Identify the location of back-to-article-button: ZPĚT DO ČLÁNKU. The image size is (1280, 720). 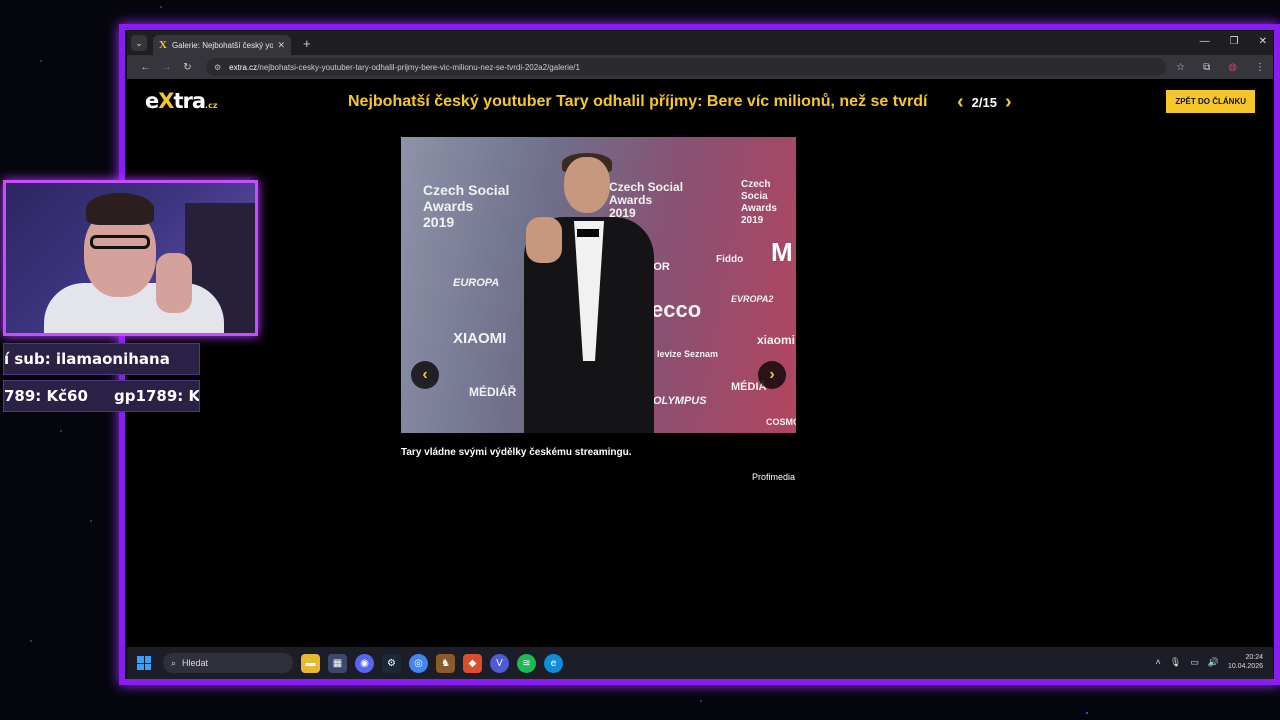
(1210, 101).